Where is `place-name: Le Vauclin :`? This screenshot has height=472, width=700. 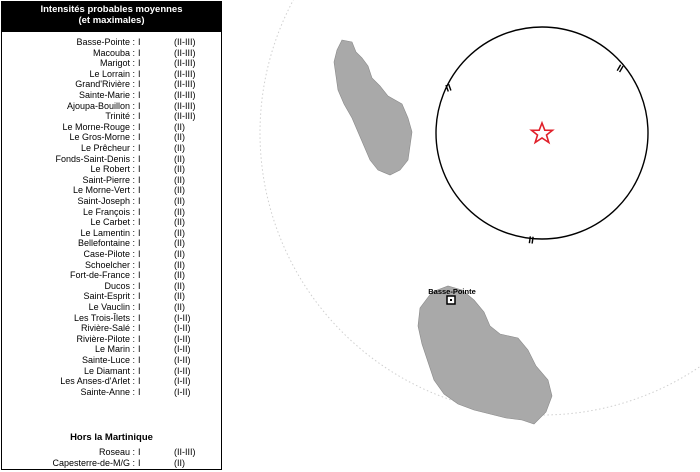
place-name: Le Vauclin : is located at coordinates (111, 307).